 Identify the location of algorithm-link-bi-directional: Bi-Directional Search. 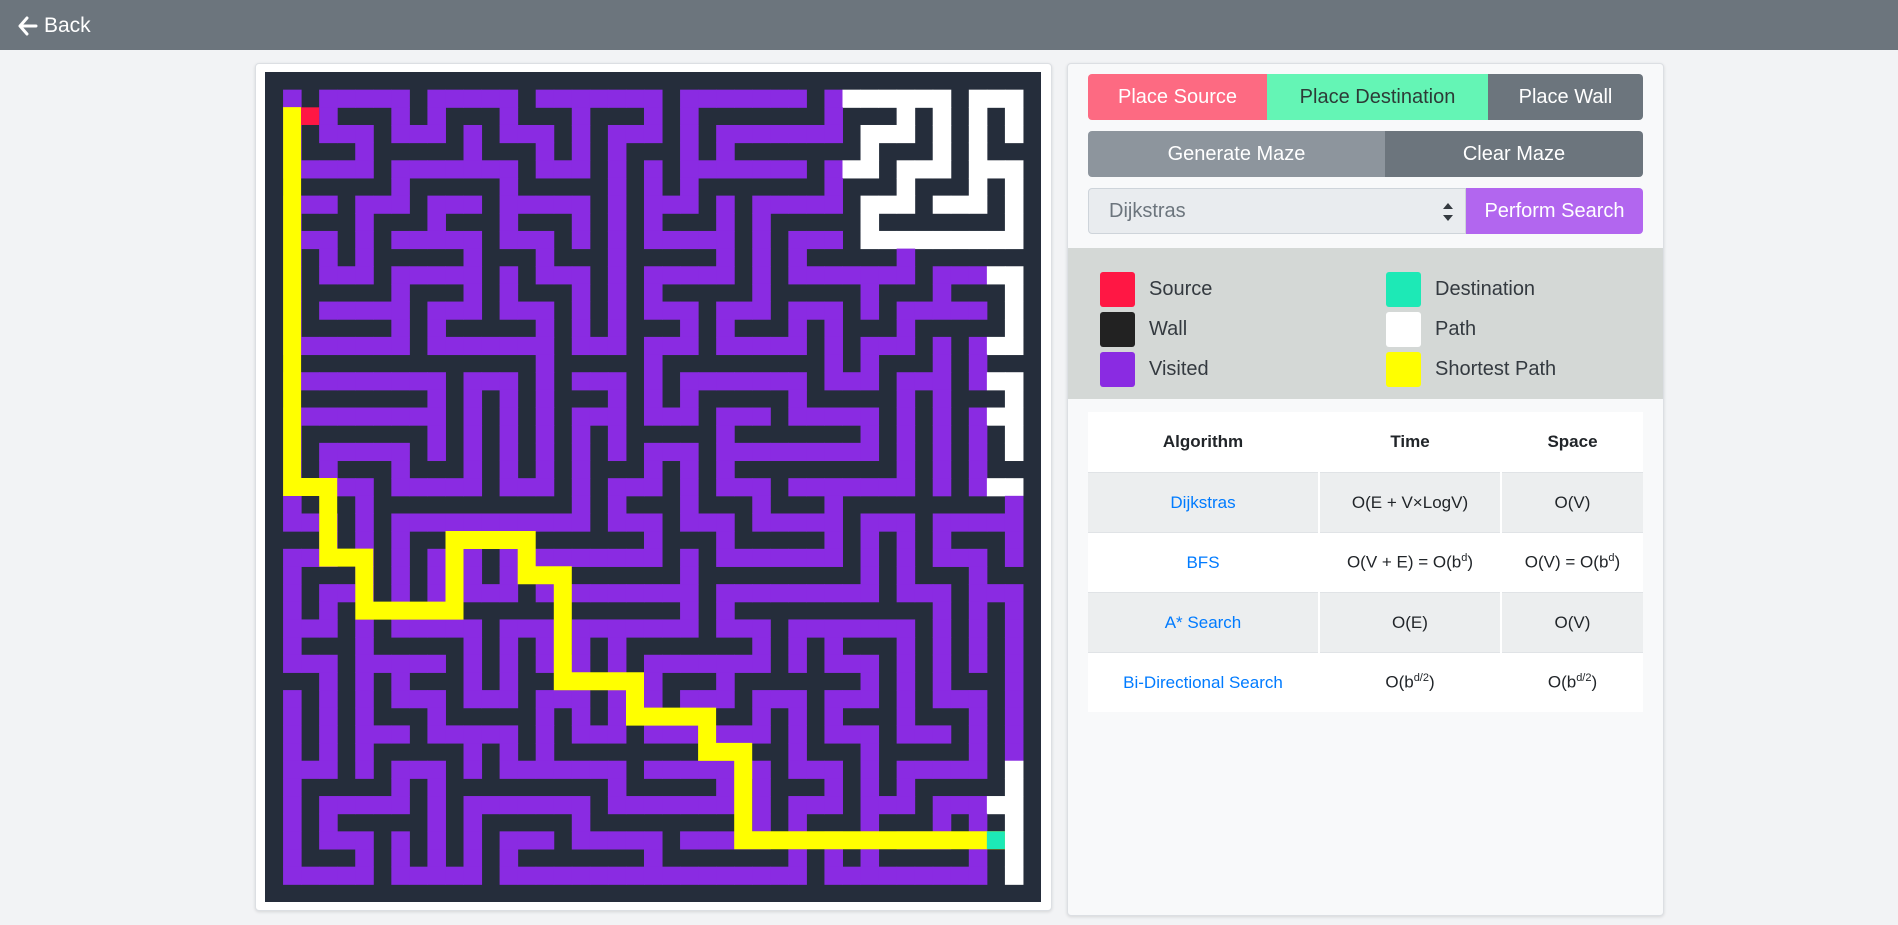
(1203, 682).